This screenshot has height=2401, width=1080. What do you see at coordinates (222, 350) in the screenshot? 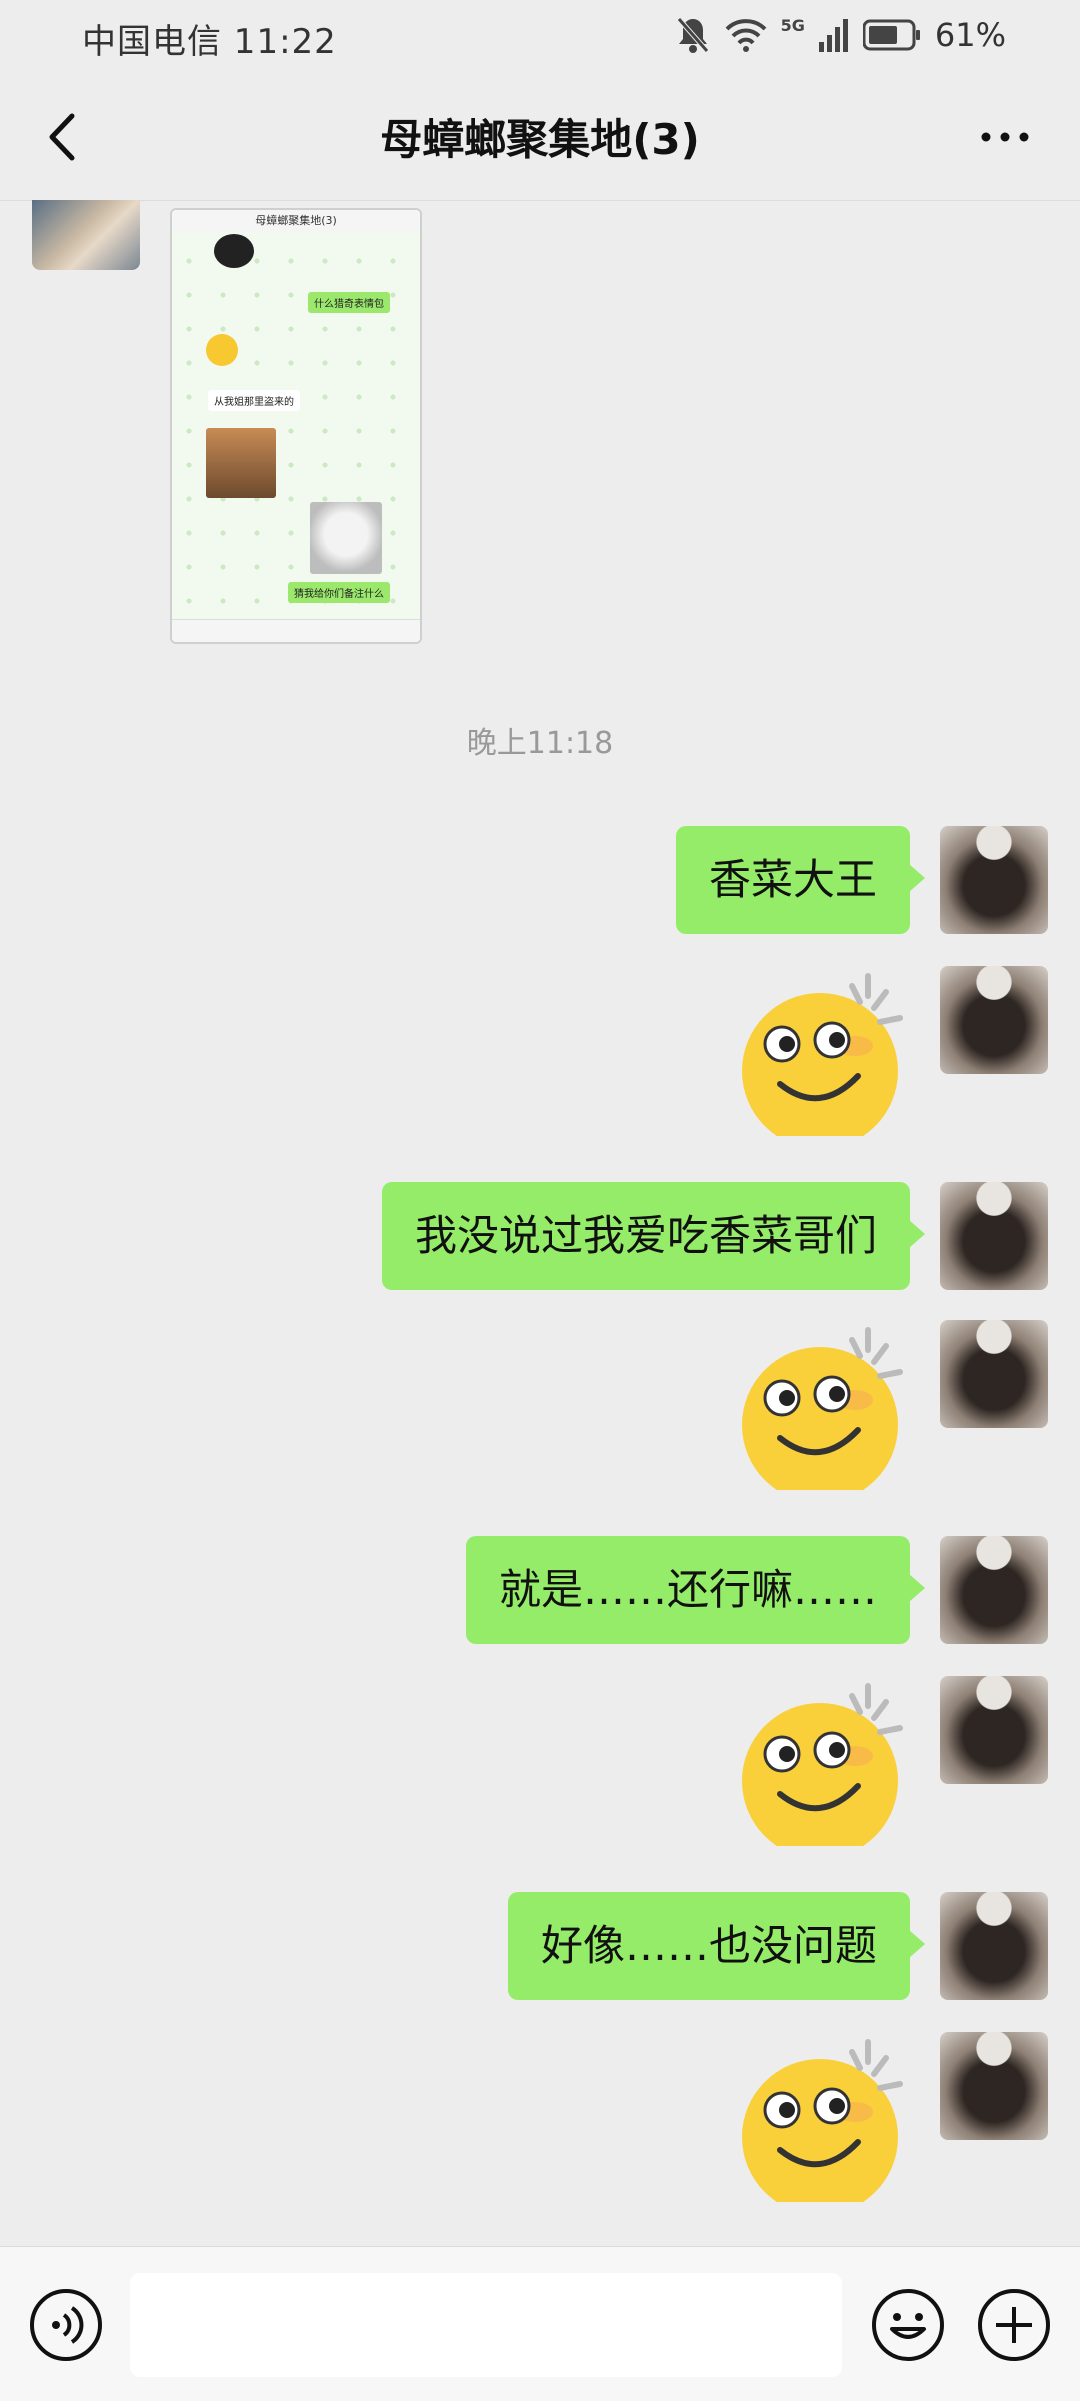
I see `shot-emoji` at bounding box center [222, 350].